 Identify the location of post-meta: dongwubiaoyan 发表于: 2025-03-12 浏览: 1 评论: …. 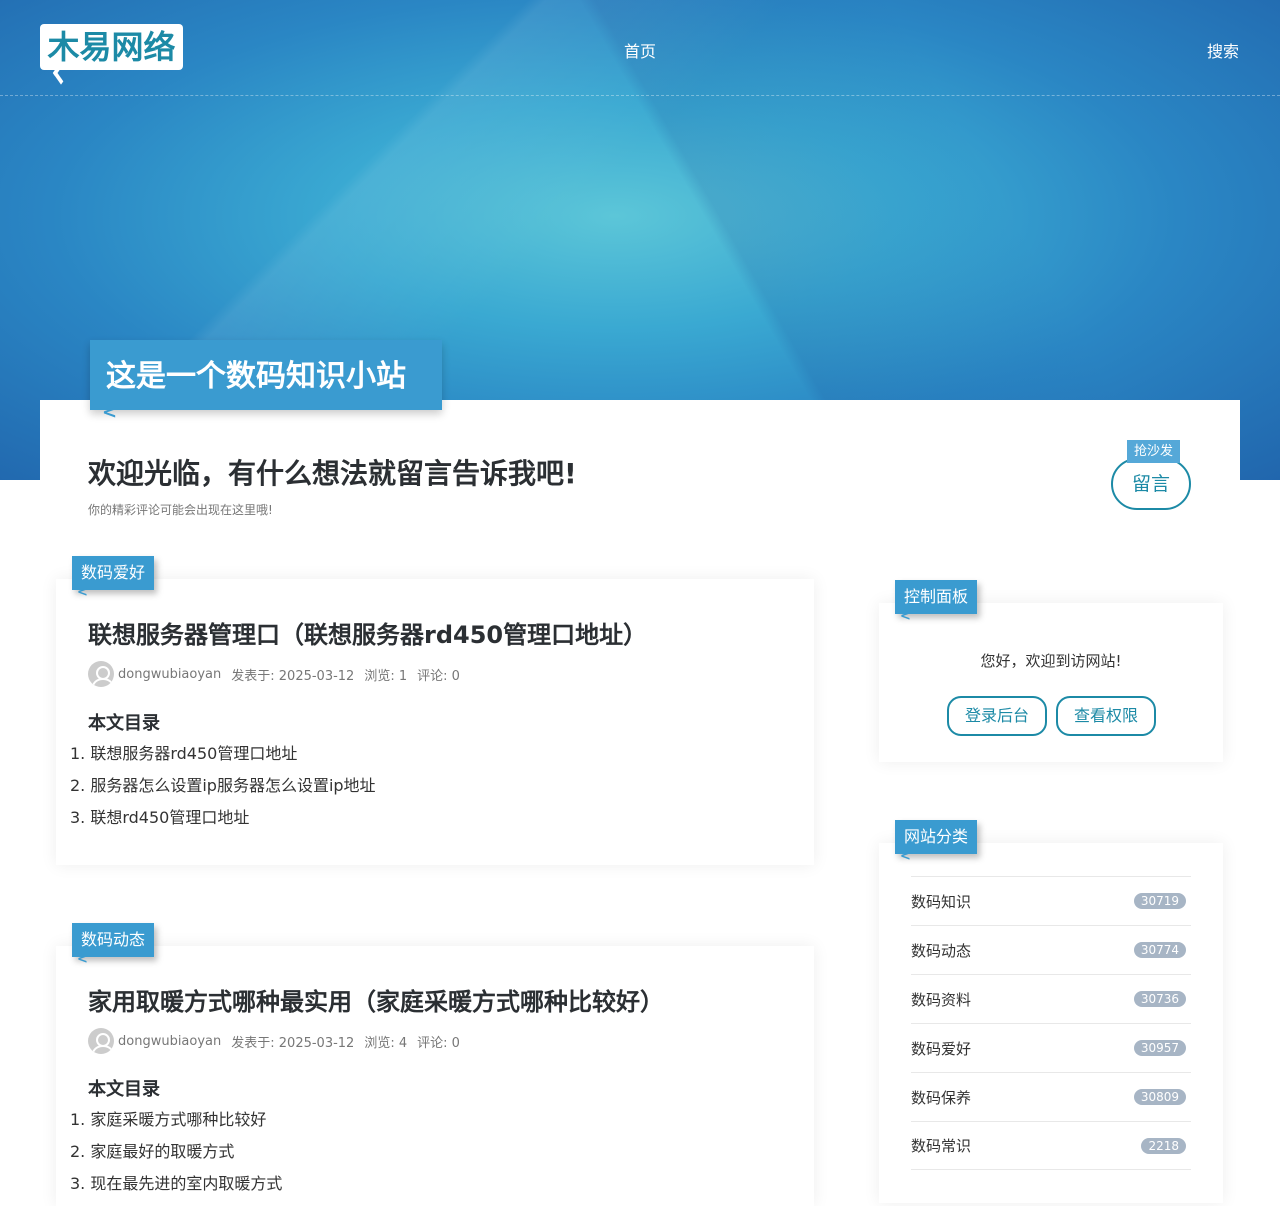
(274, 674).